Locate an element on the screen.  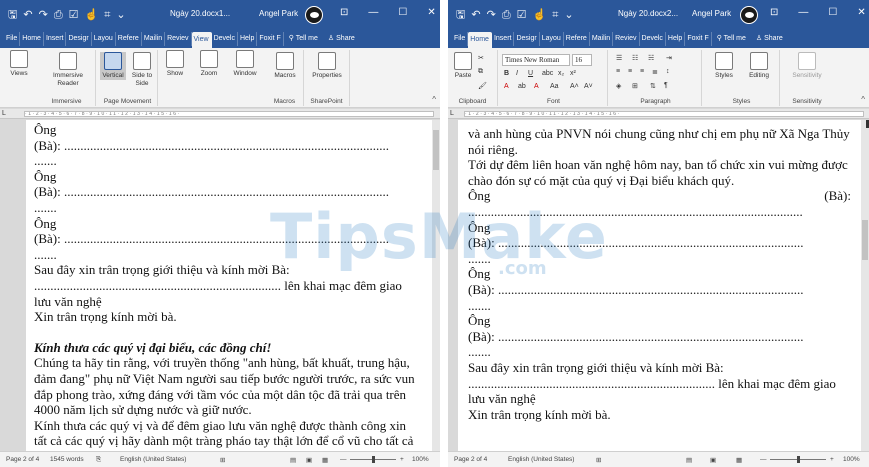
text-effects-icon: A is located at coordinates (506, 86).